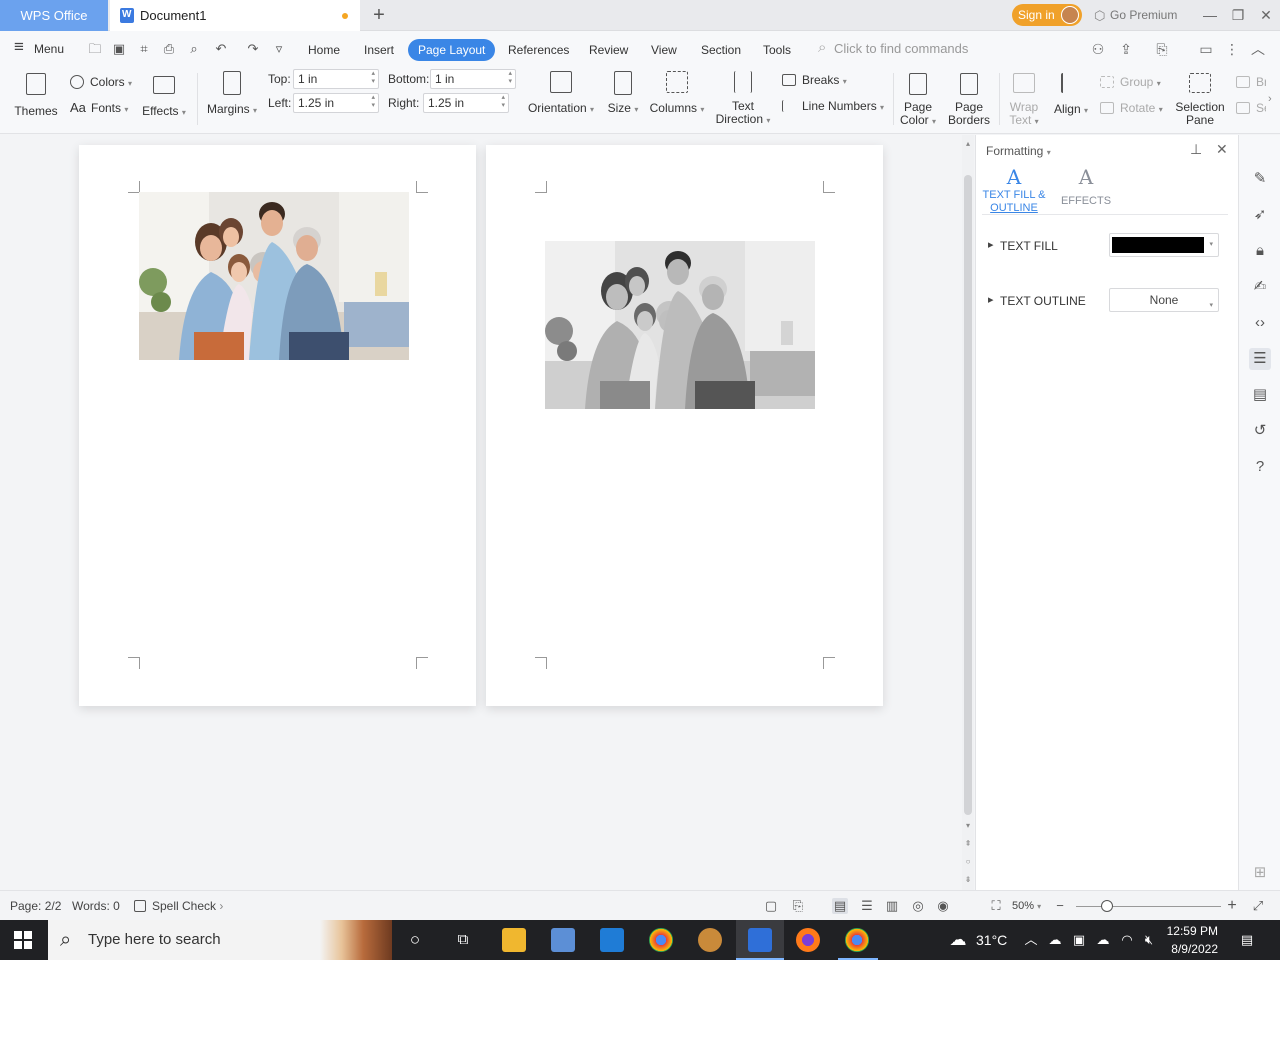  I want to click on page-indicator: Page: 2/2, so click(35, 906).